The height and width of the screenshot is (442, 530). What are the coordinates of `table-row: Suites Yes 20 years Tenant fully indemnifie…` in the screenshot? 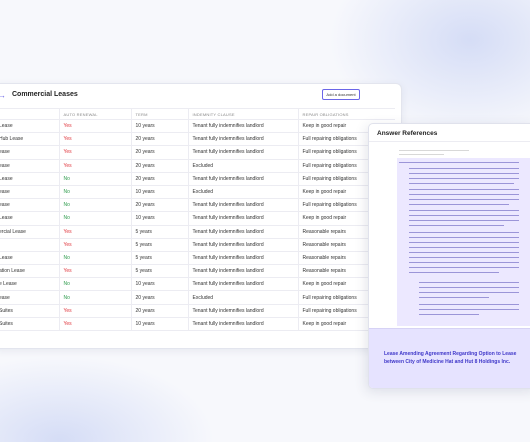 It's located at (197, 311).